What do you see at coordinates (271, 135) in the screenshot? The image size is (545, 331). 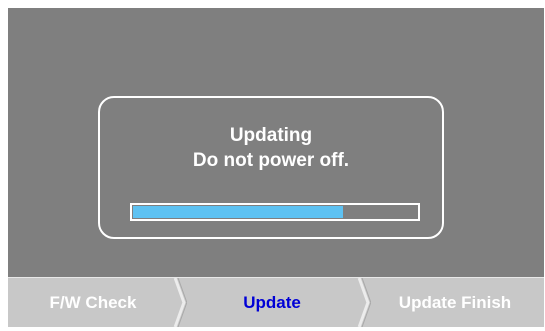 I see `status-title: Updating` at bounding box center [271, 135].